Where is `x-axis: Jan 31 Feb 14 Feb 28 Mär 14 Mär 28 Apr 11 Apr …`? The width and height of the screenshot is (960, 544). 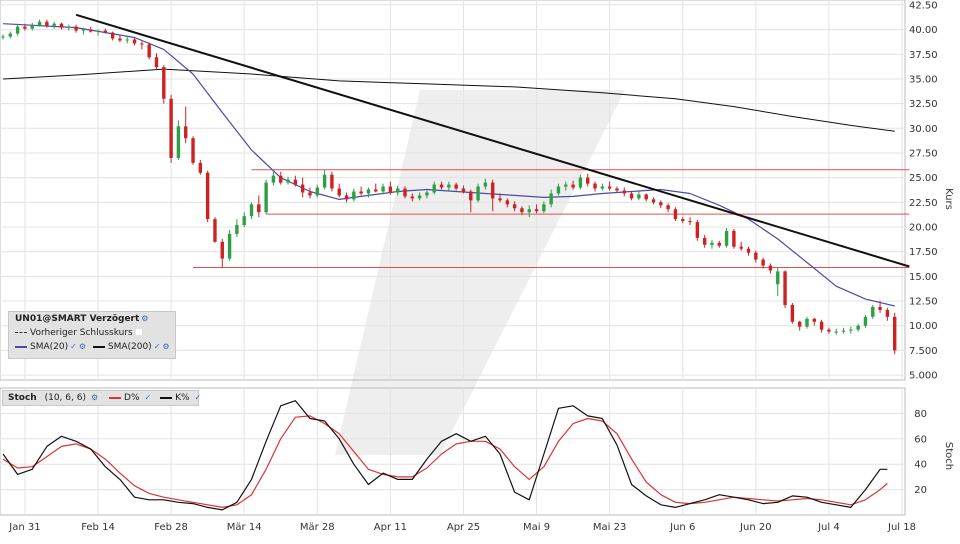 x-axis: Jan 31 Feb 14 Feb 28 Mär 14 Mär 28 Apr 11 Apr … is located at coordinates (462, 527).